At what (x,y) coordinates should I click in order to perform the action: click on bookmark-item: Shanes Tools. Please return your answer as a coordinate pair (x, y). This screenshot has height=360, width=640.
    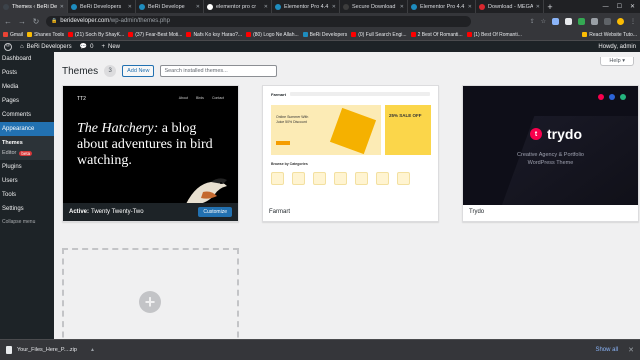
    Looking at the image, I should click on (45, 35).